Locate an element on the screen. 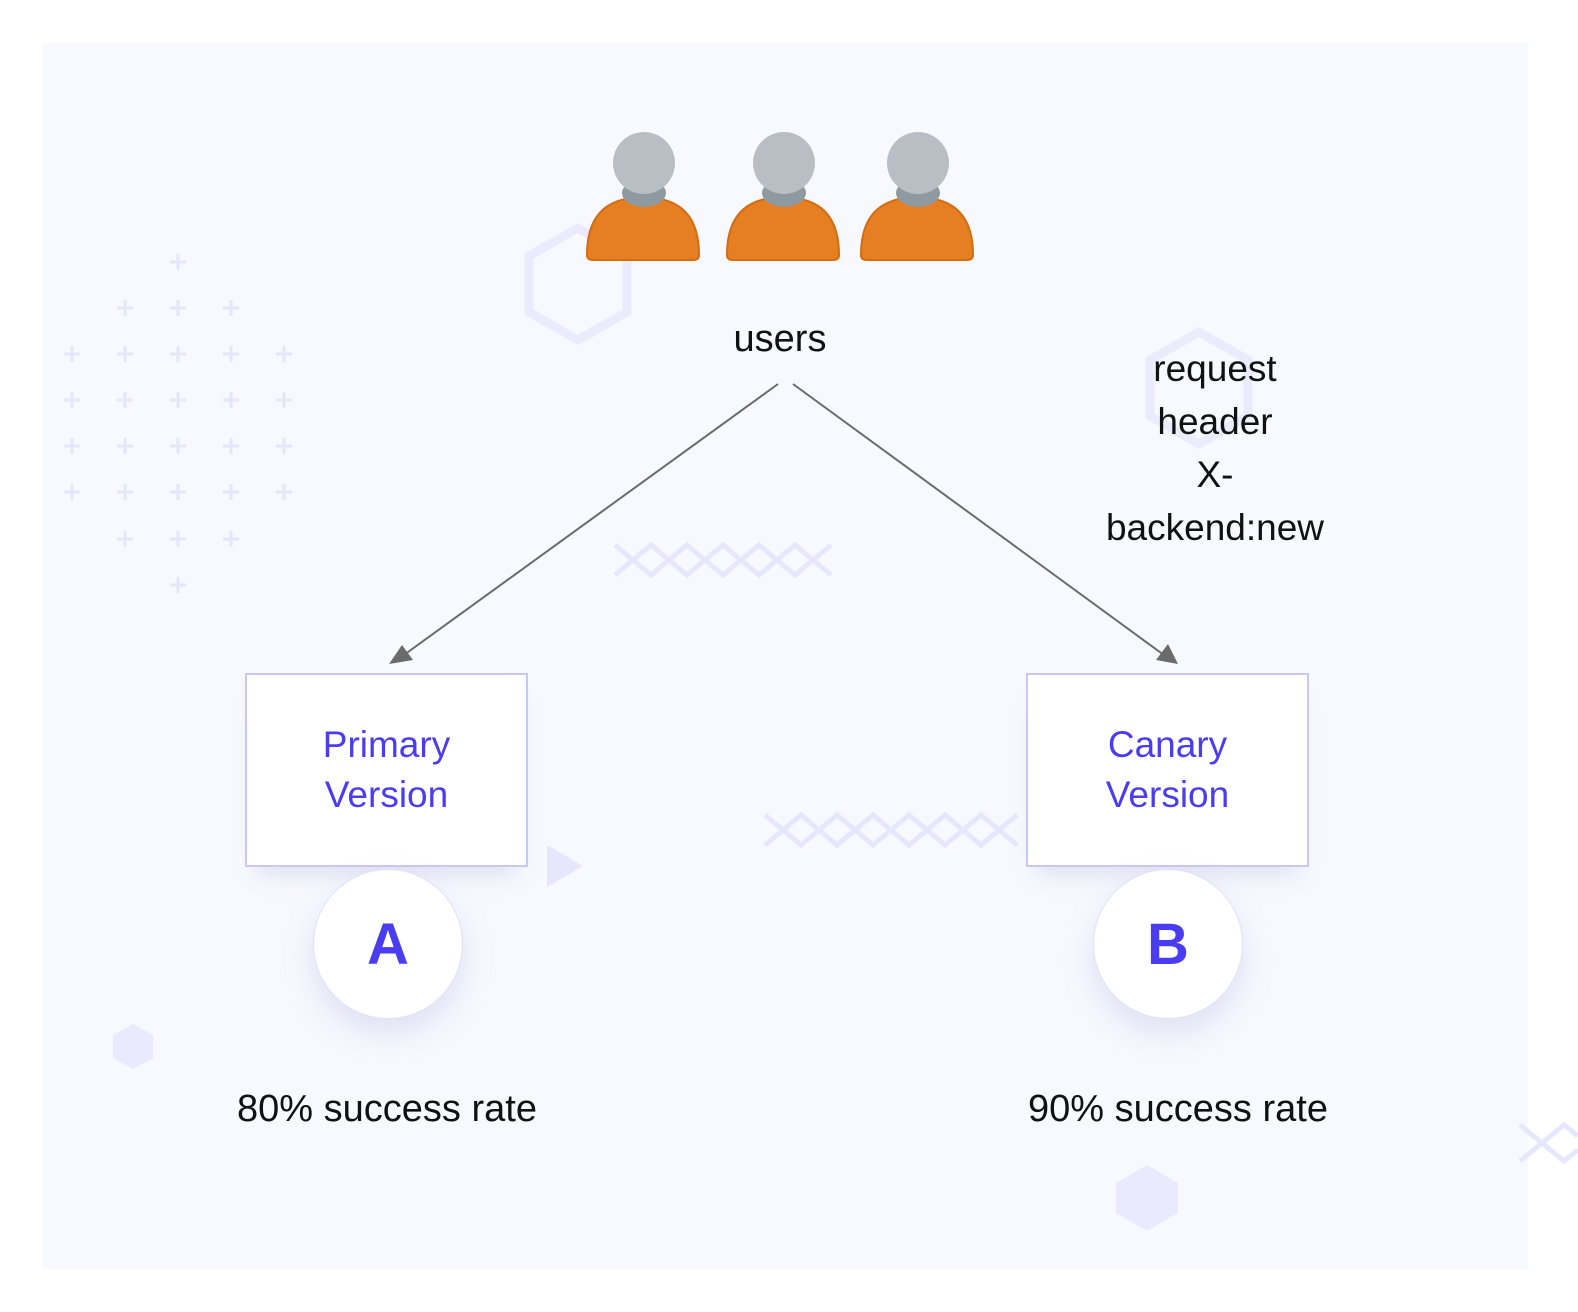 This screenshot has height=1312, width=1578. success-rate-canary: 90% success rate is located at coordinates (1178, 1109).